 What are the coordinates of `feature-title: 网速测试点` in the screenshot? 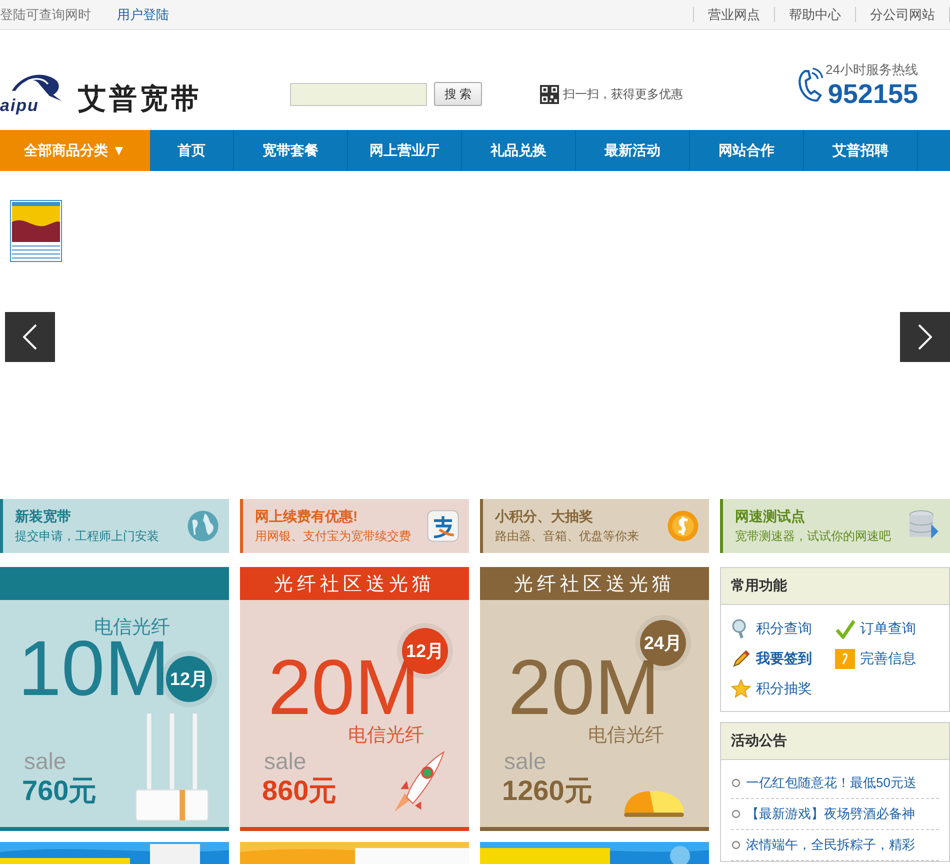 It's located at (770, 517).